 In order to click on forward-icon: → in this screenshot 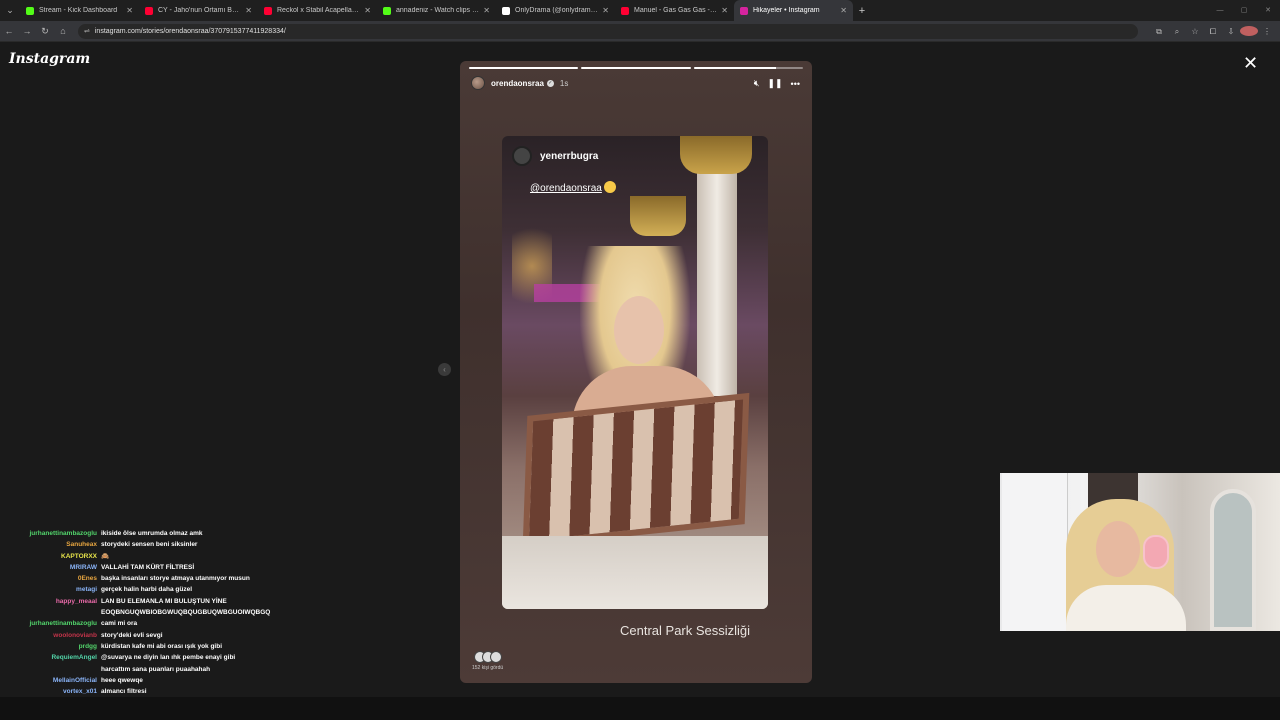, I will do `click(27, 31)`.